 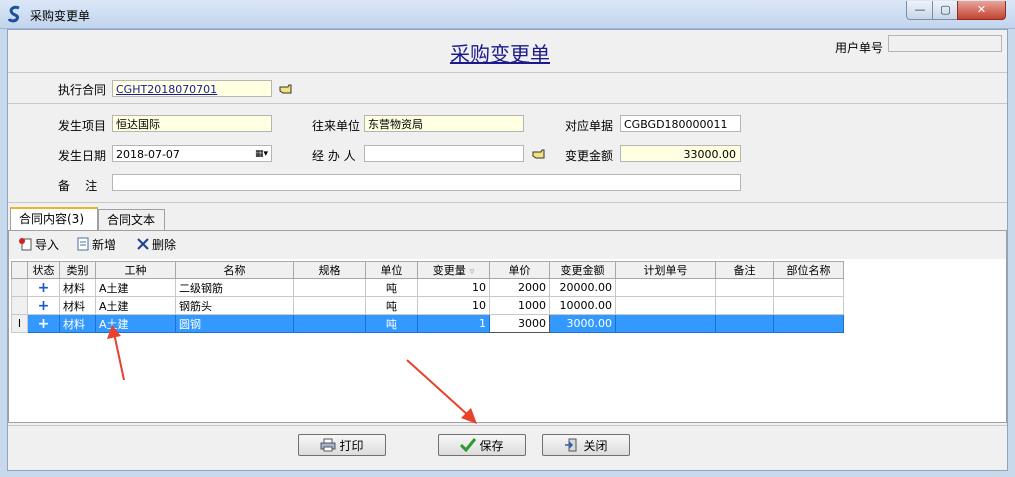 I want to click on amount-cell: 3000.00, so click(x=582, y=323).